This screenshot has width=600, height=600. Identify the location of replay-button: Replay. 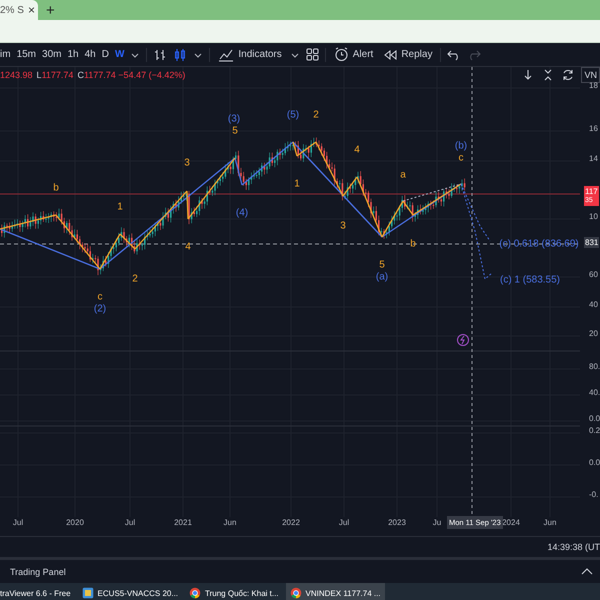
(407, 54).